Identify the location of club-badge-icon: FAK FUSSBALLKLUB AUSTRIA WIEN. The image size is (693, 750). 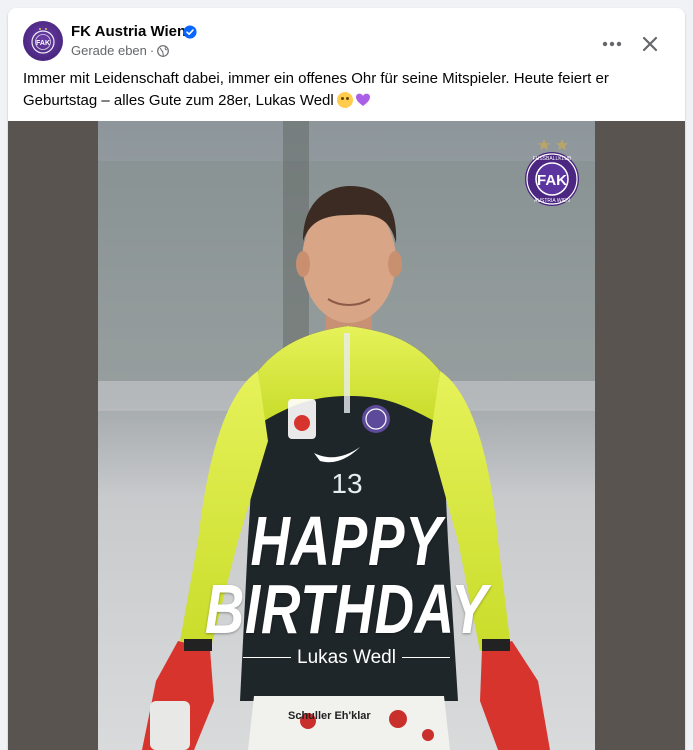
(552, 172).